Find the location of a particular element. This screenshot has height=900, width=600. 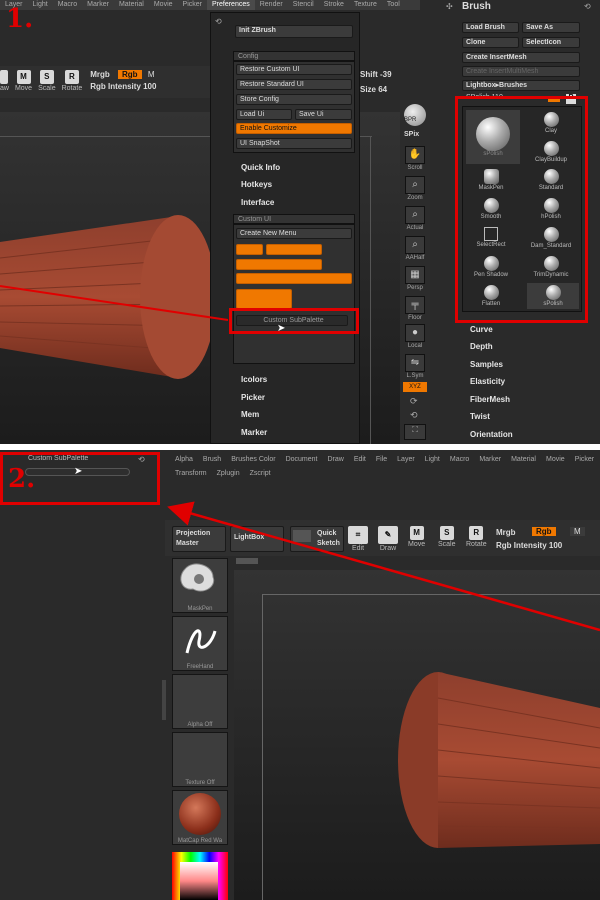

arrow-to-custom-subpalette is located at coordinates (114, 303).